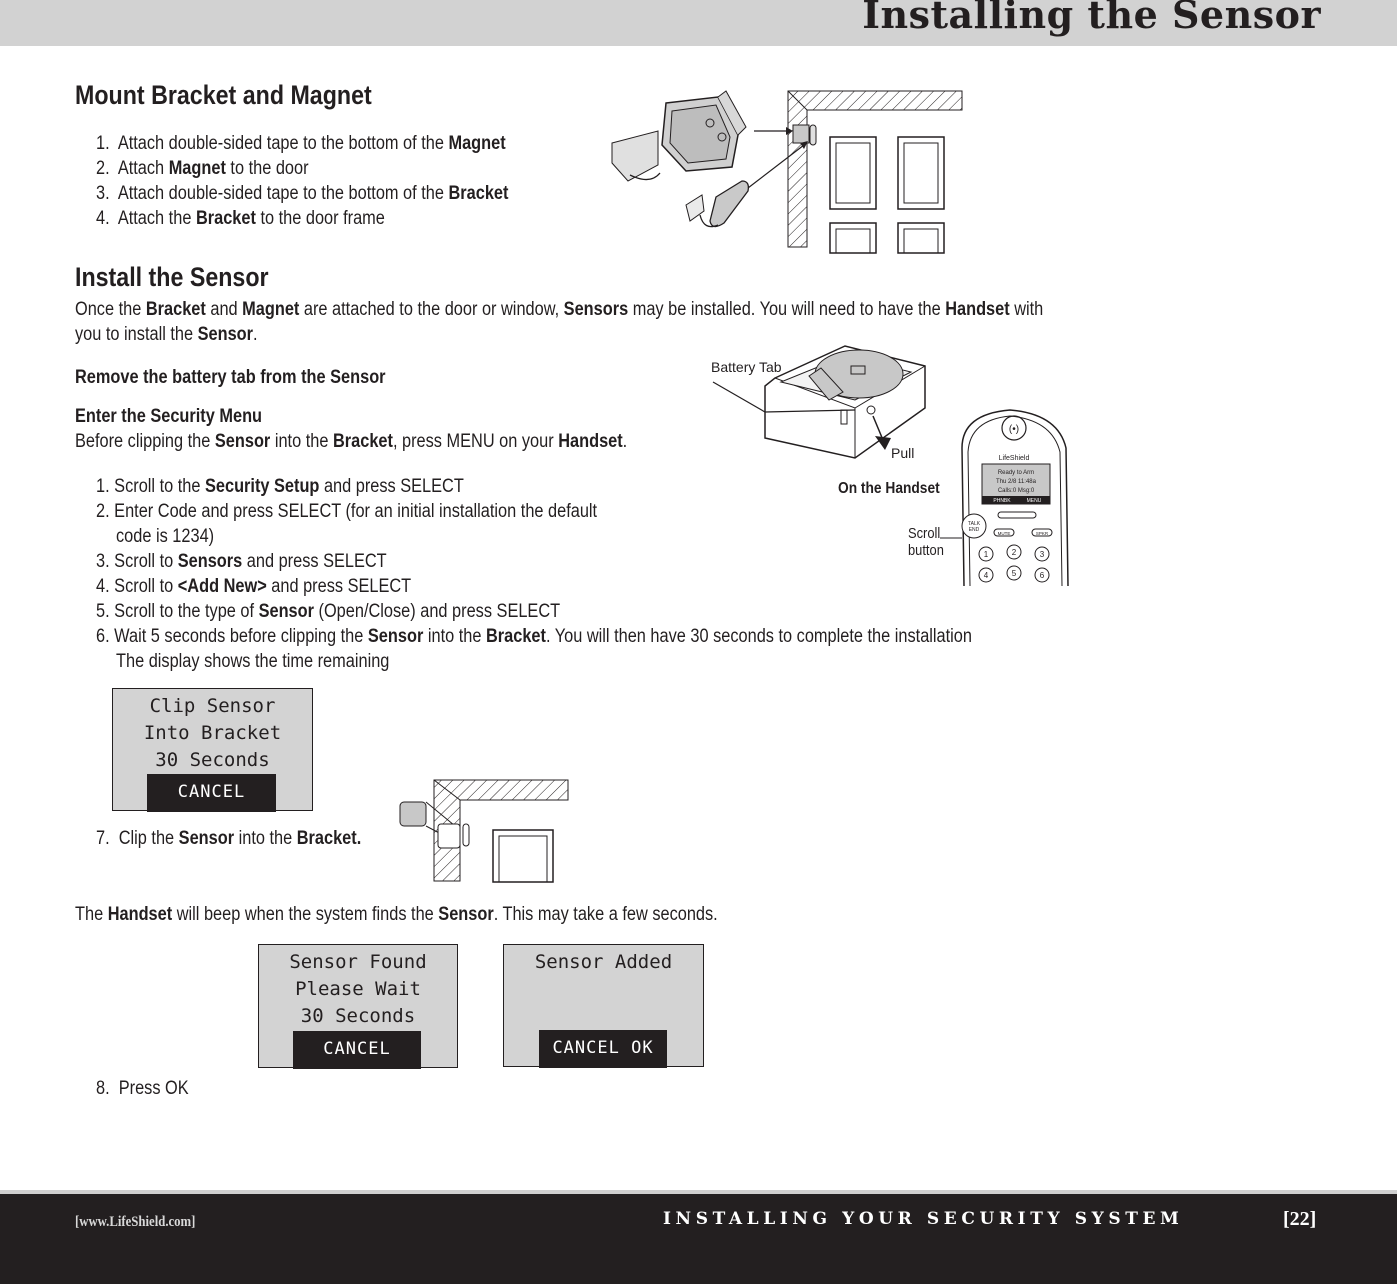  Describe the element at coordinates (977, 309) in the screenshot. I see `intro-bold: Handset` at that location.